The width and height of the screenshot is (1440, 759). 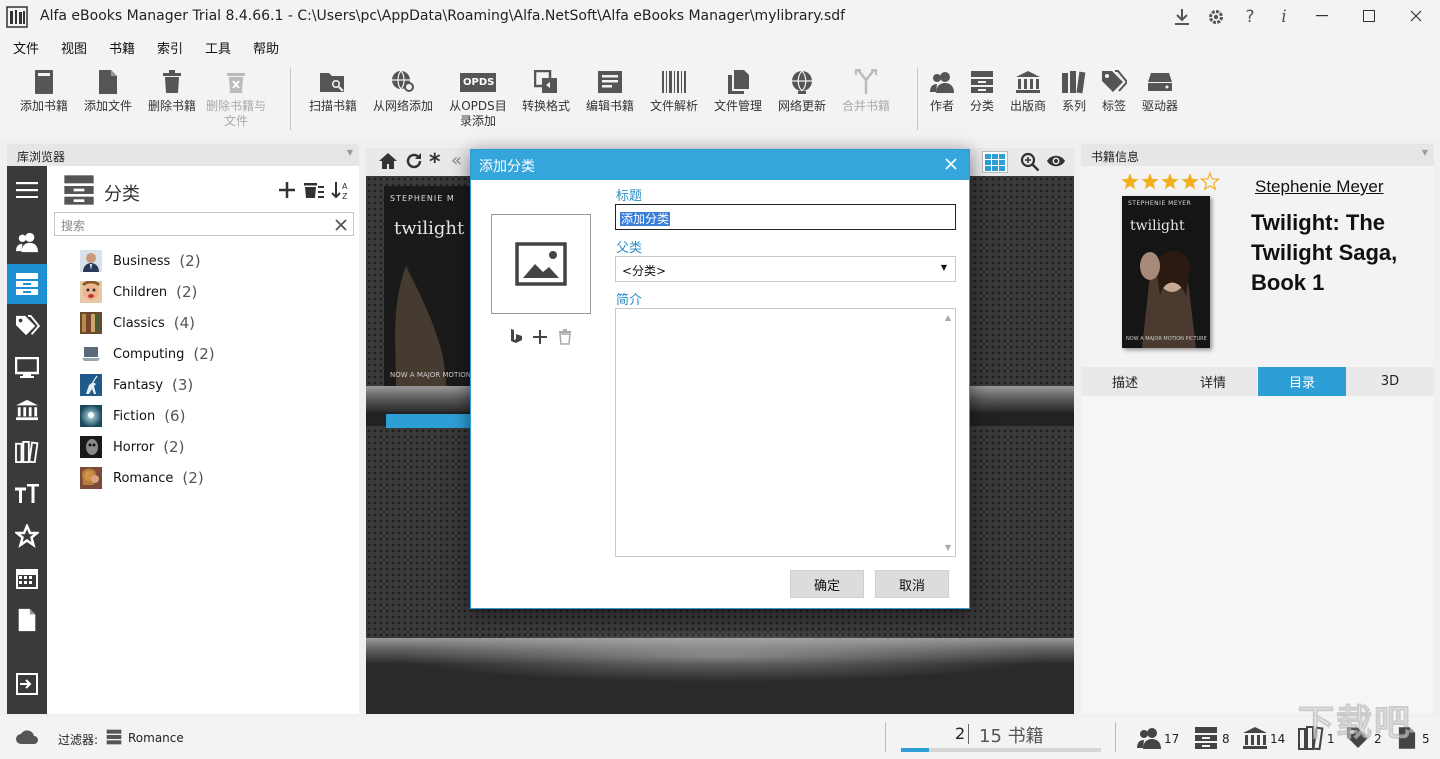 What do you see at coordinates (27, 536) in the screenshot?
I see `star-nav-icon` at bounding box center [27, 536].